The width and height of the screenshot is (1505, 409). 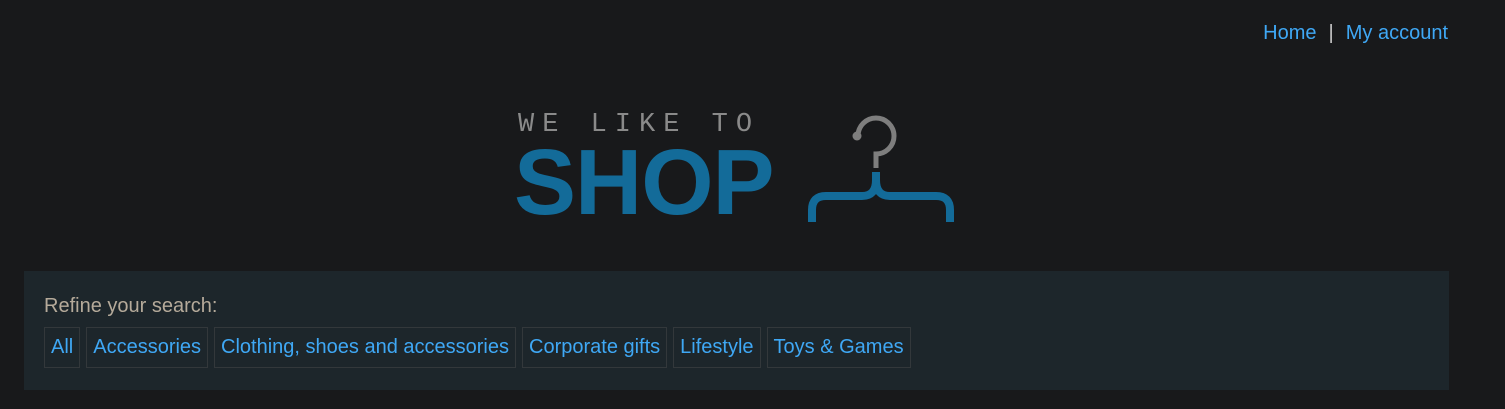 What do you see at coordinates (365, 347) in the screenshot?
I see `filter-clothing-shoes-accessories: Clothing, shoes and accessories` at bounding box center [365, 347].